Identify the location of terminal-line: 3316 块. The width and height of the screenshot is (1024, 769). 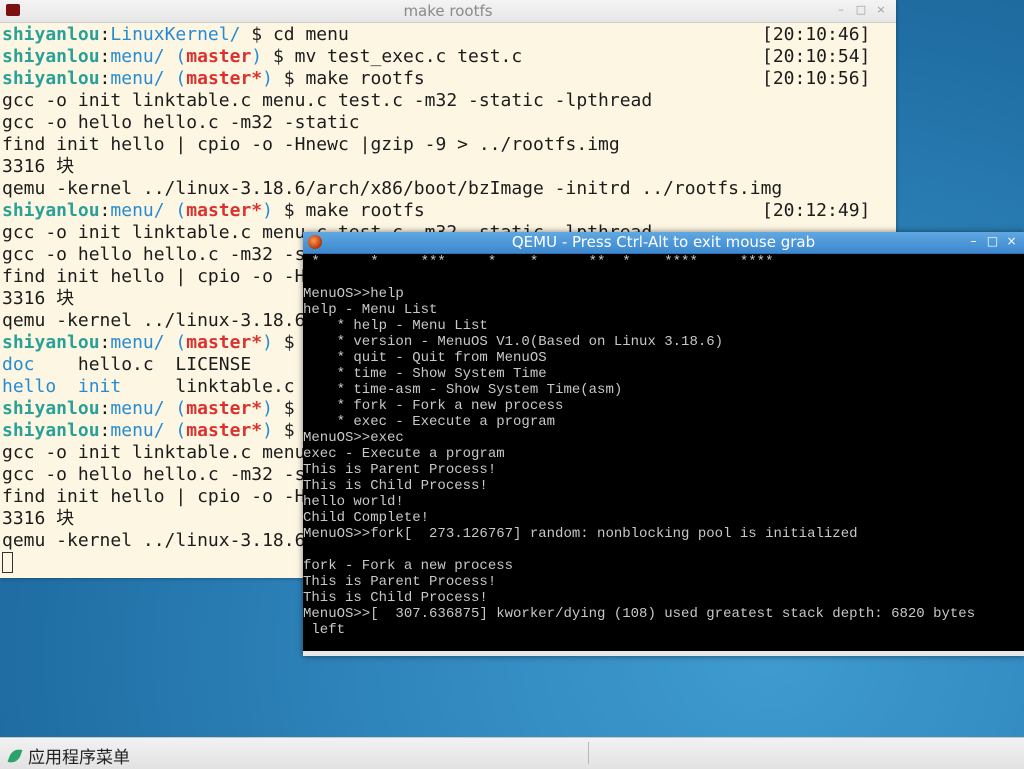
(448, 167).